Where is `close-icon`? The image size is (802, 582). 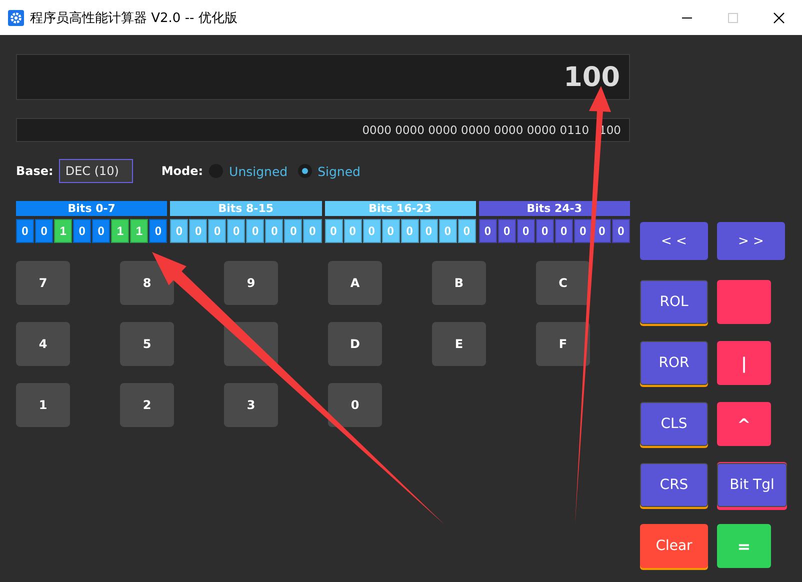
close-icon is located at coordinates (779, 18).